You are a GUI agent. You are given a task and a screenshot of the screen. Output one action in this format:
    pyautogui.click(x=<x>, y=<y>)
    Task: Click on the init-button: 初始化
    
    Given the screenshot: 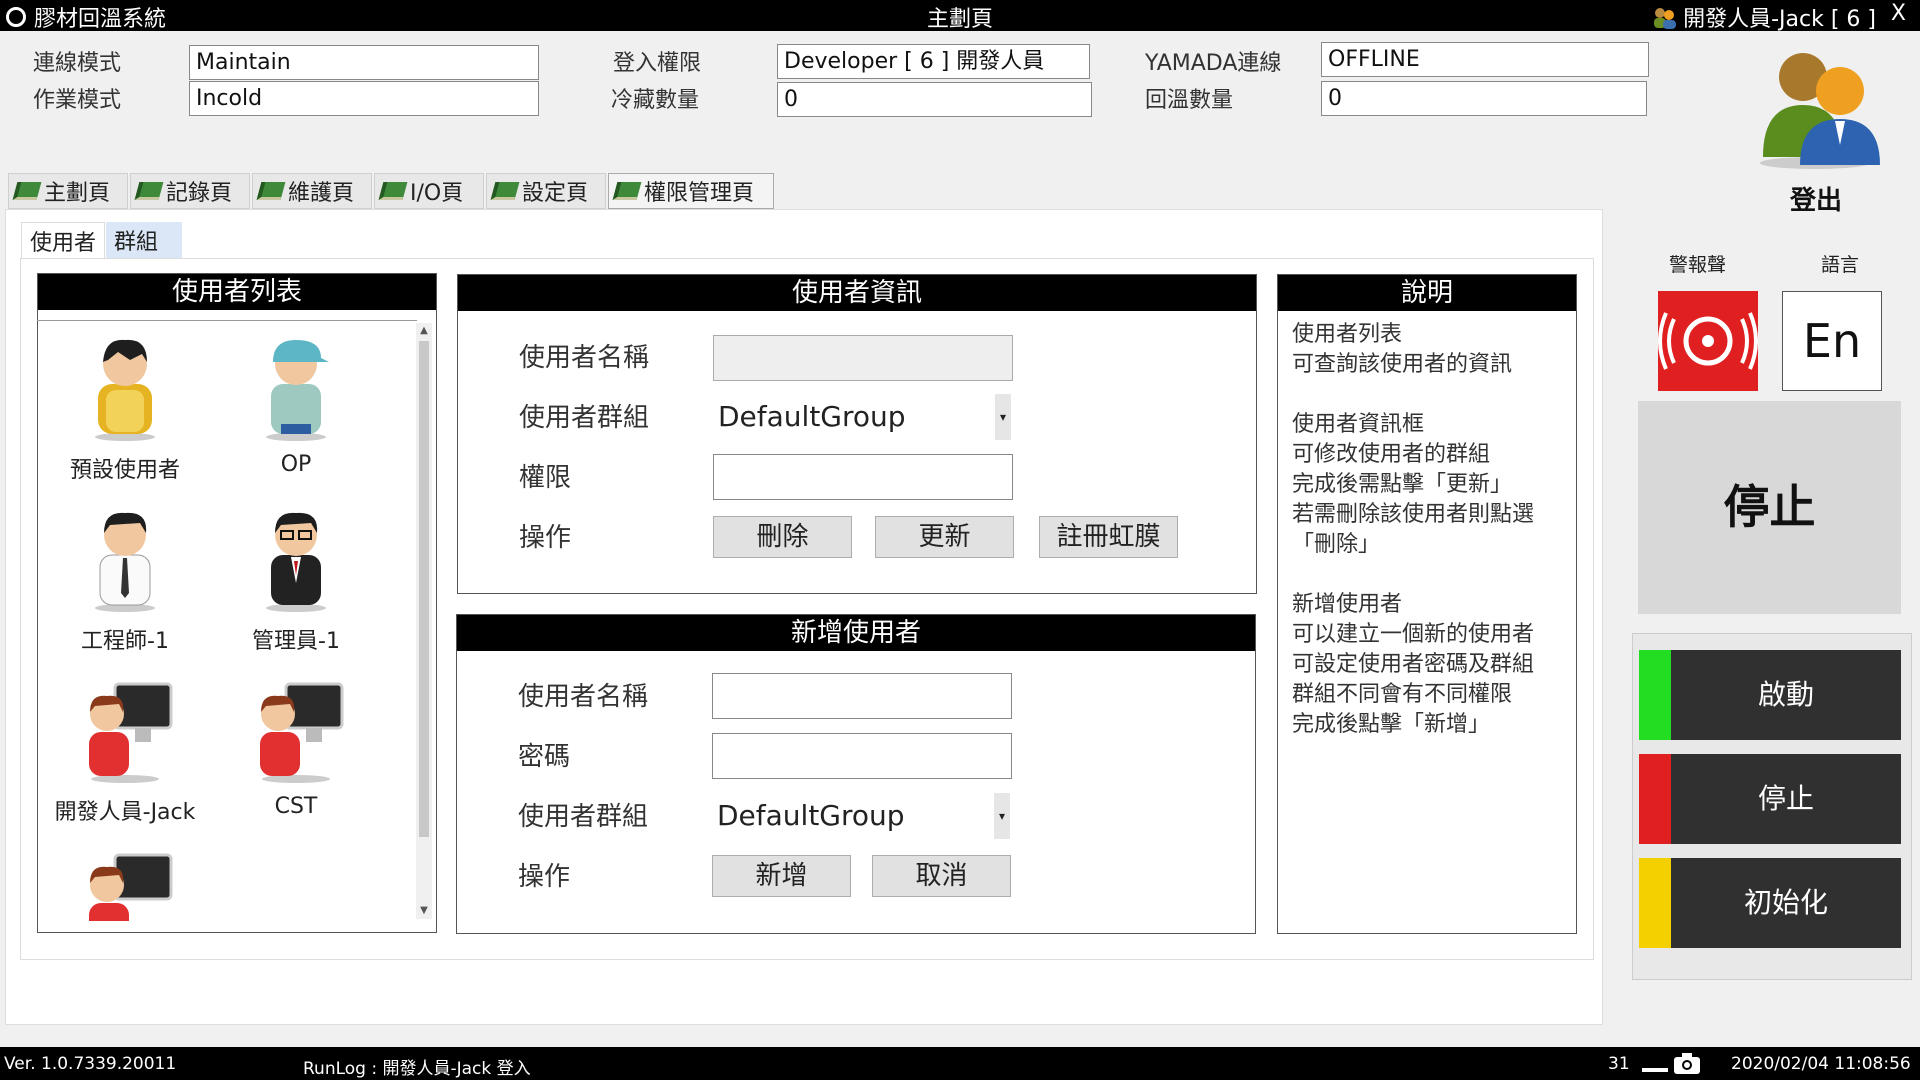 What is the action you would take?
    pyautogui.click(x=1770, y=903)
    